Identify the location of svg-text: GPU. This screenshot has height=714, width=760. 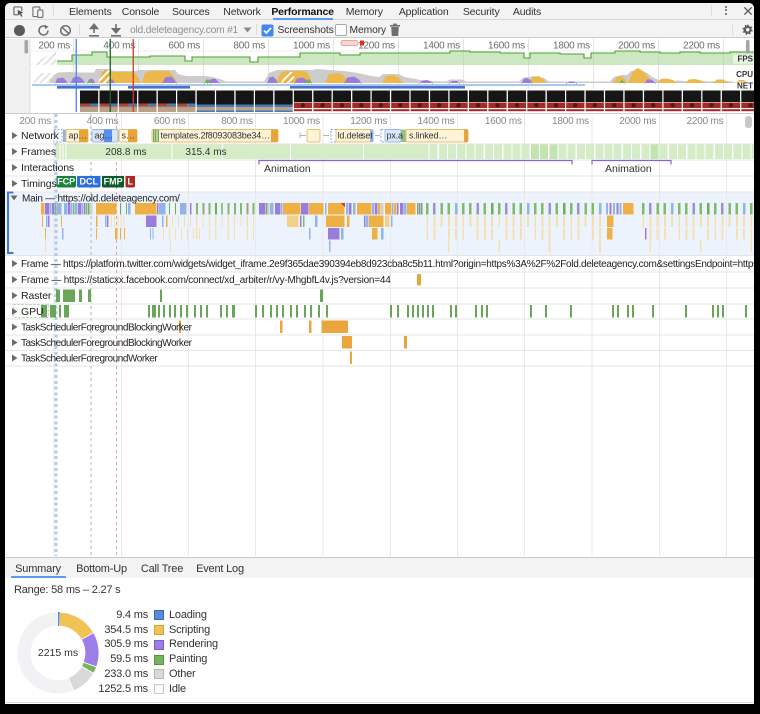
(32, 312).